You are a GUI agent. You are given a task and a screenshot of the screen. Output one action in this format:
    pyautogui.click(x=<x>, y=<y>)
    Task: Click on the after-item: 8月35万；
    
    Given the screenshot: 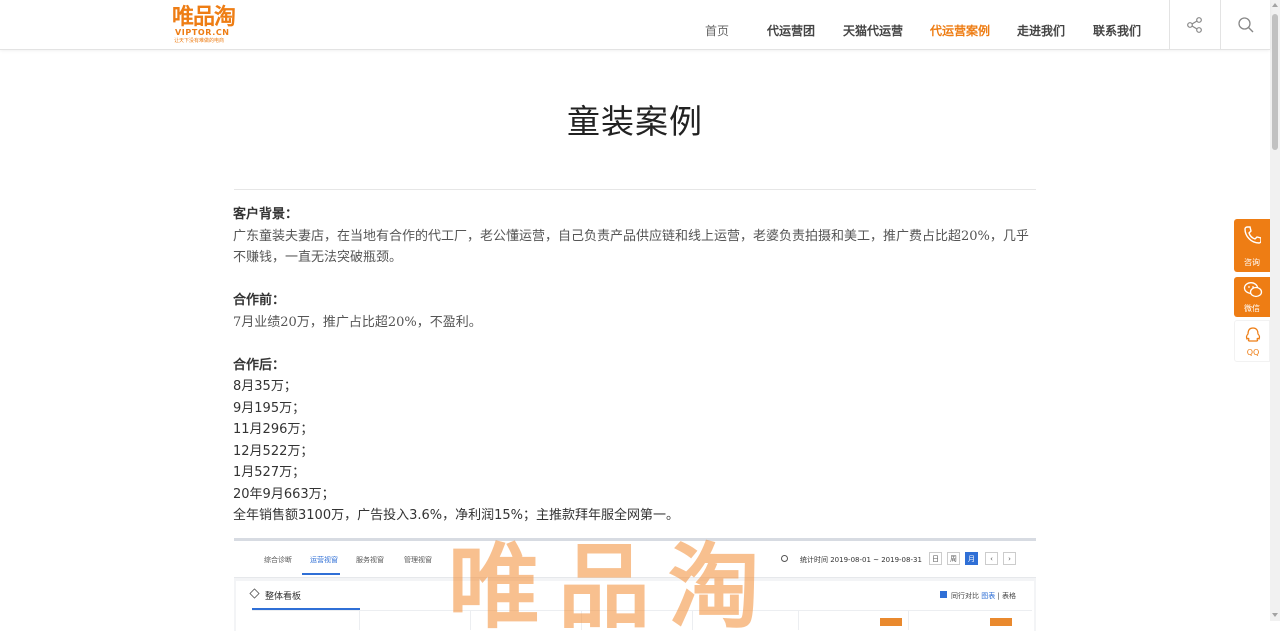 What is the action you would take?
    pyautogui.click(x=265, y=386)
    